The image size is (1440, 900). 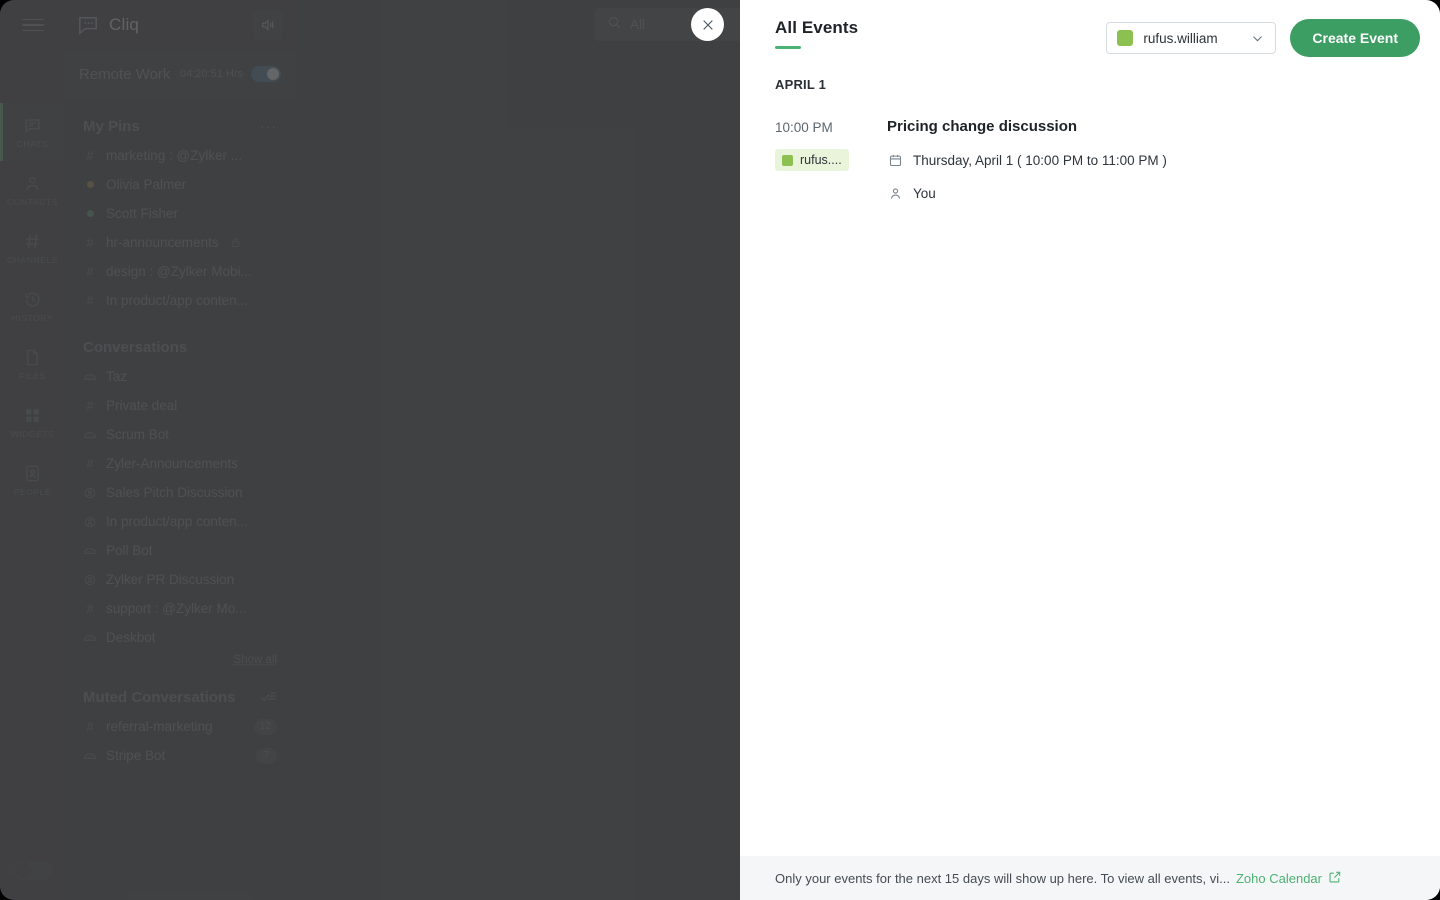 What do you see at coordinates (817, 27) in the screenshot?
I see `page-title: All Events` at bounding box center [817, 27].